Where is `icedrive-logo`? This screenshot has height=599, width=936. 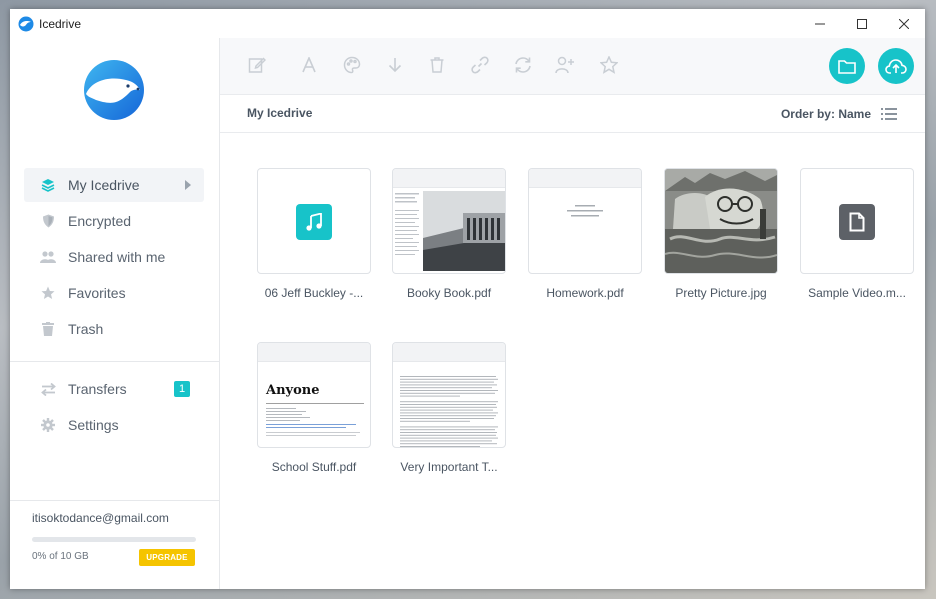
icedrive-logo is located at coordinates (114, 90).